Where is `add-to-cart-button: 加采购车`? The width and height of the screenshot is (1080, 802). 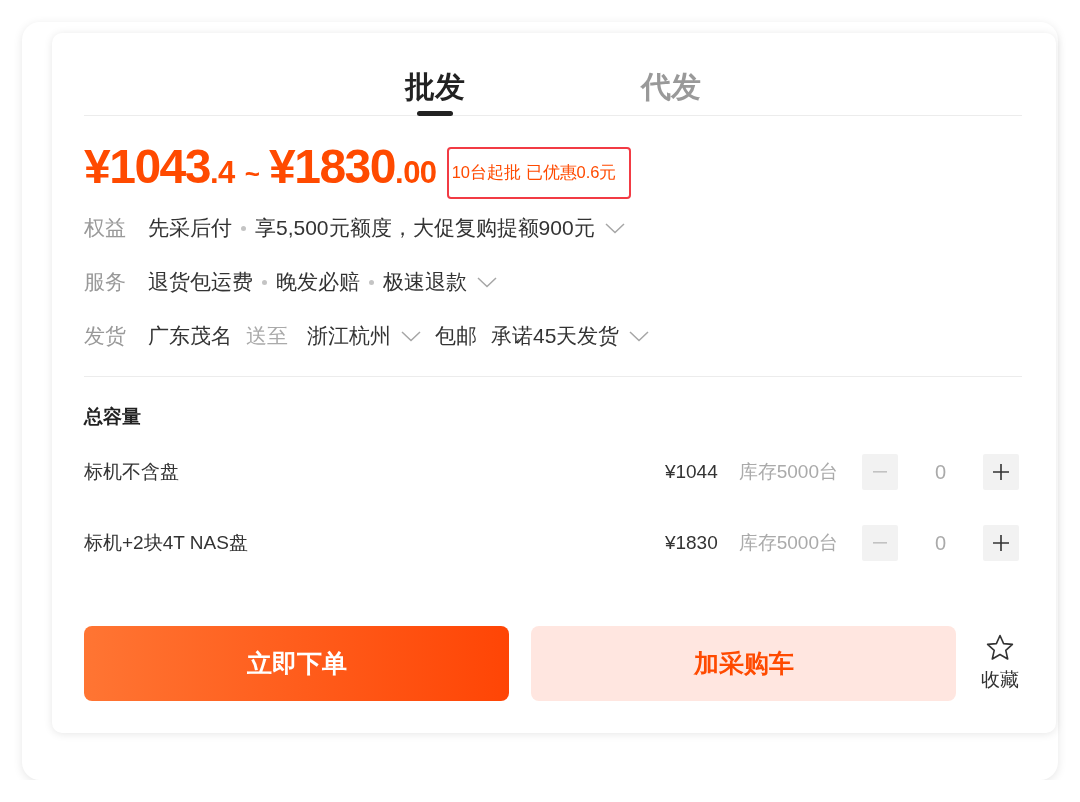
add-to-cart-button: 加采购车 is located at coordinates (743, 663).